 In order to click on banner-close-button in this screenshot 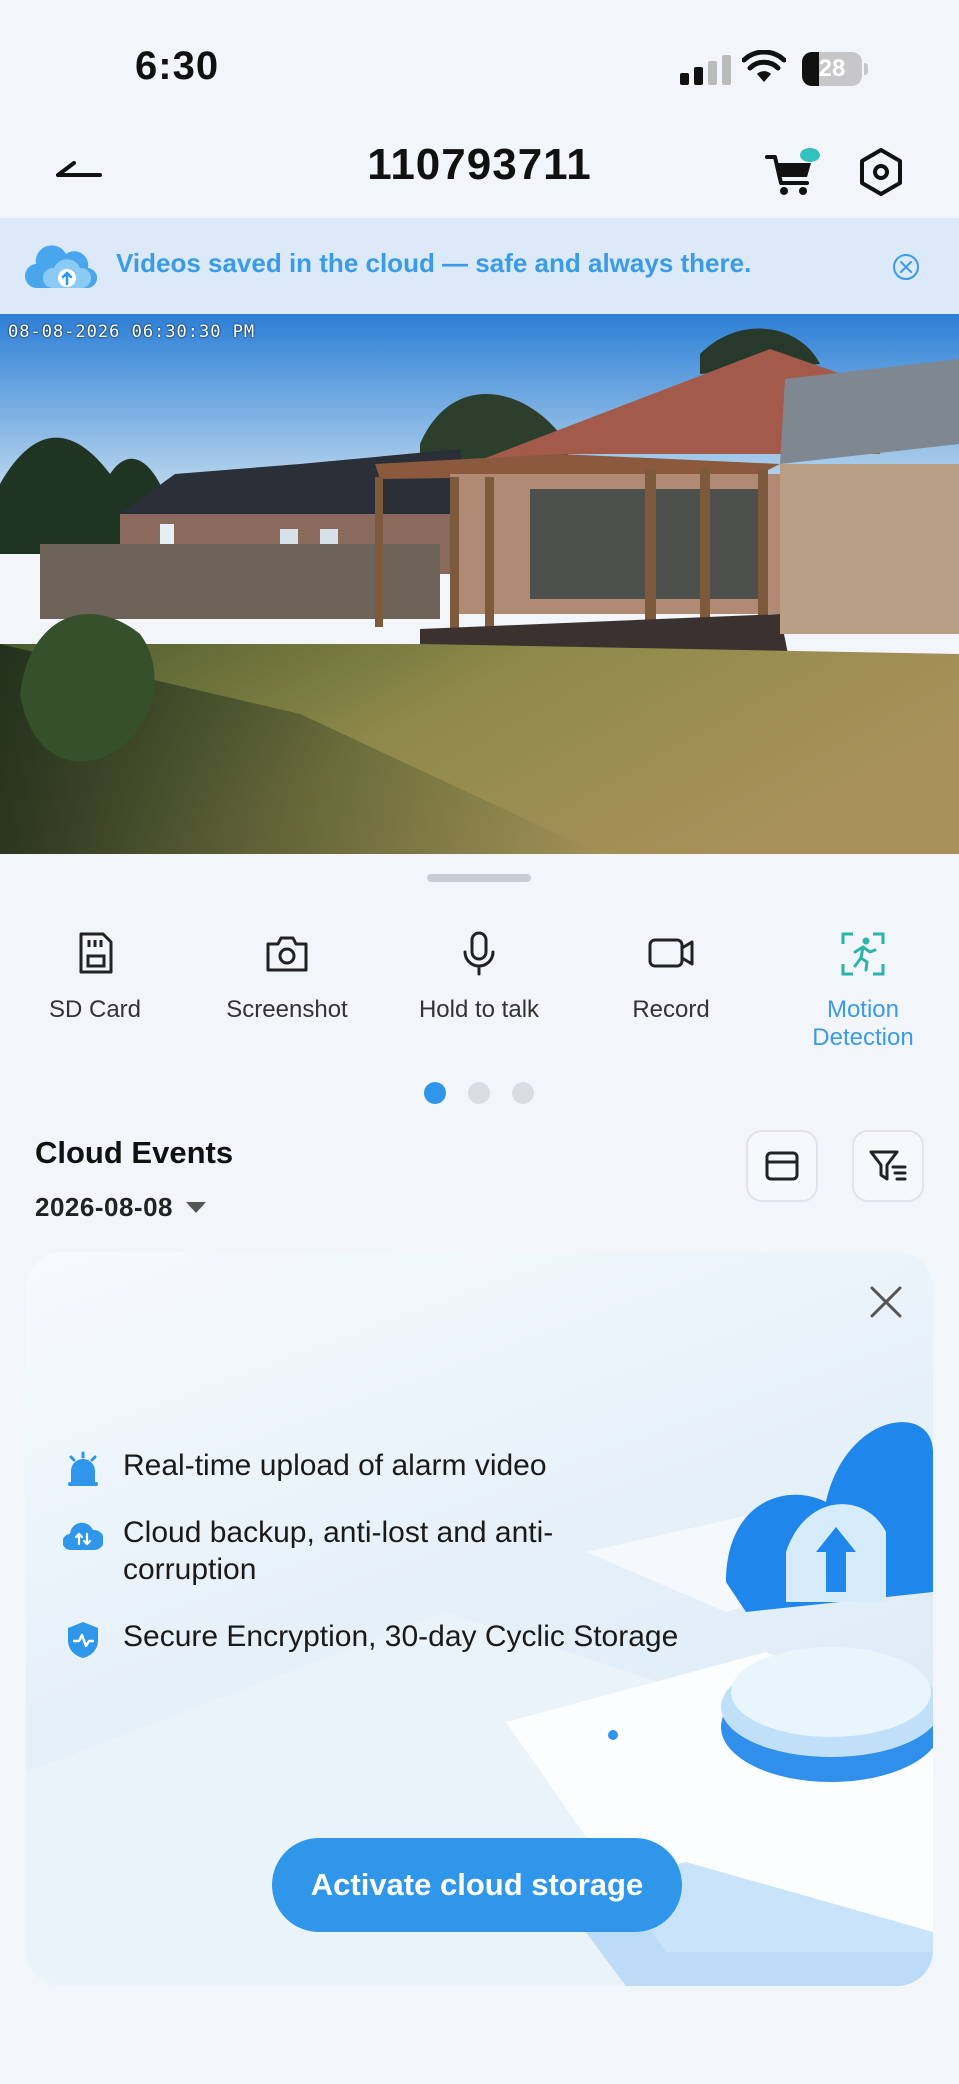, I will do `click(906, 267)`.